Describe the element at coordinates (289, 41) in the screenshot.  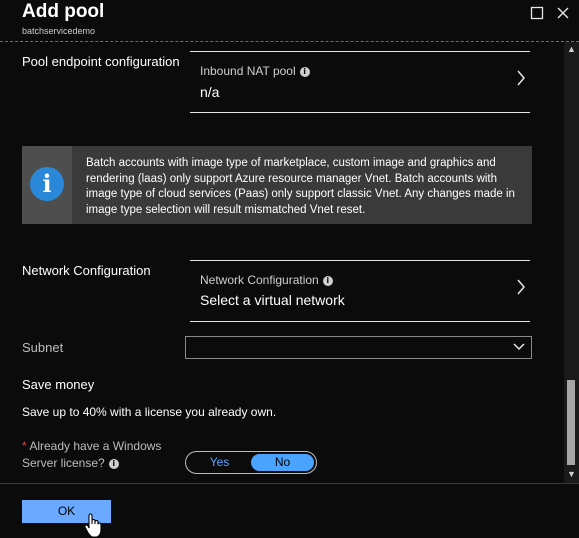
I see `header-divider` at that location.